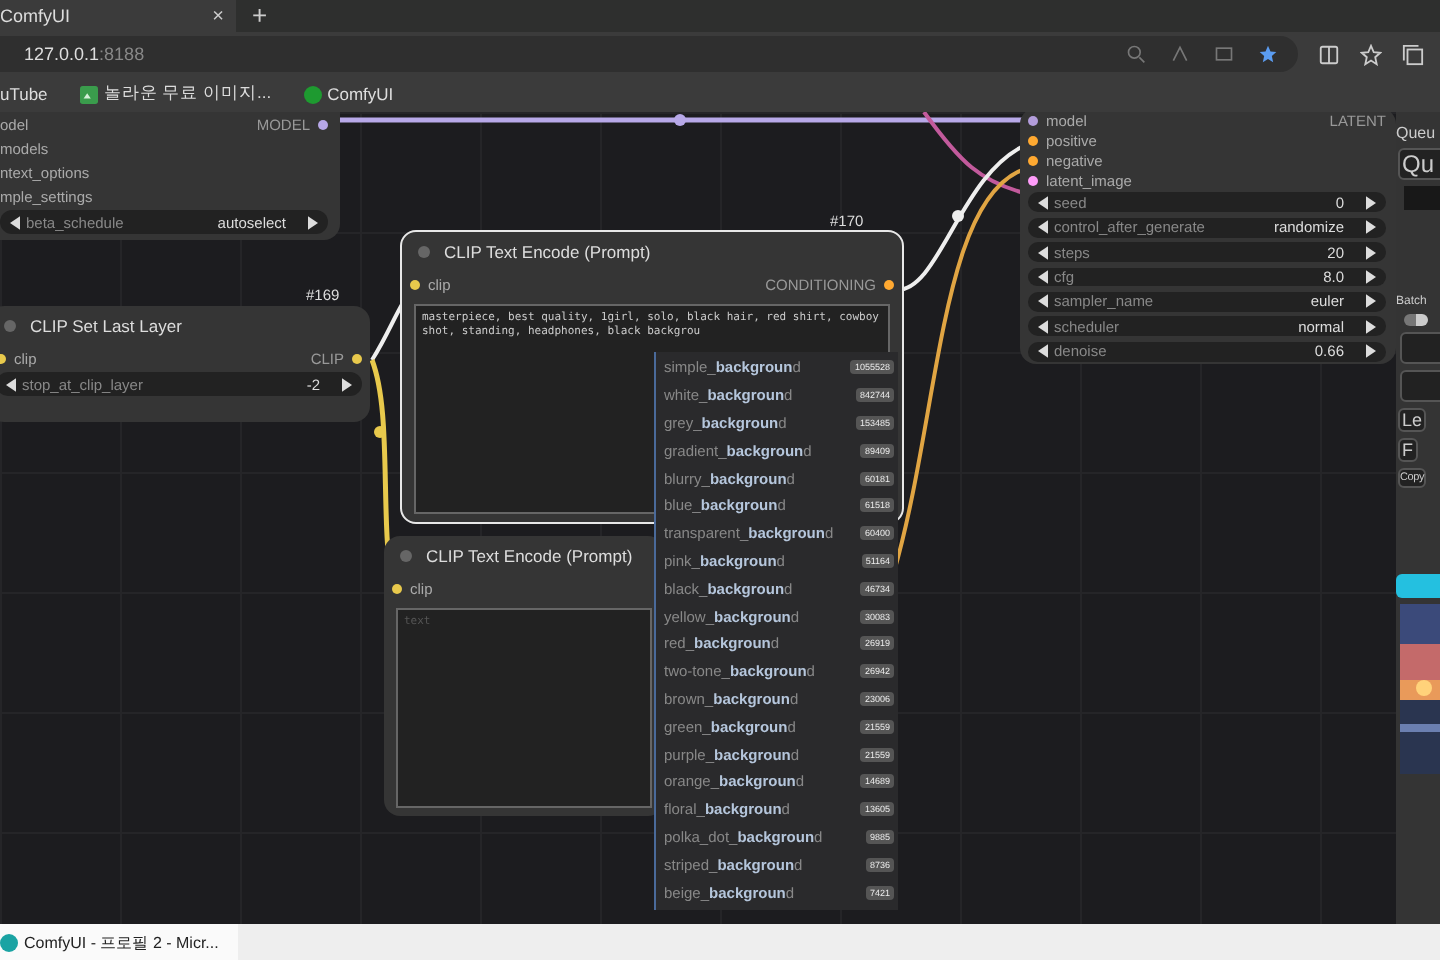 The image size is (1440, 960). Describe the element at coordinates (1407, 450) in the screenshot. I see `panel-button: F` at that location.